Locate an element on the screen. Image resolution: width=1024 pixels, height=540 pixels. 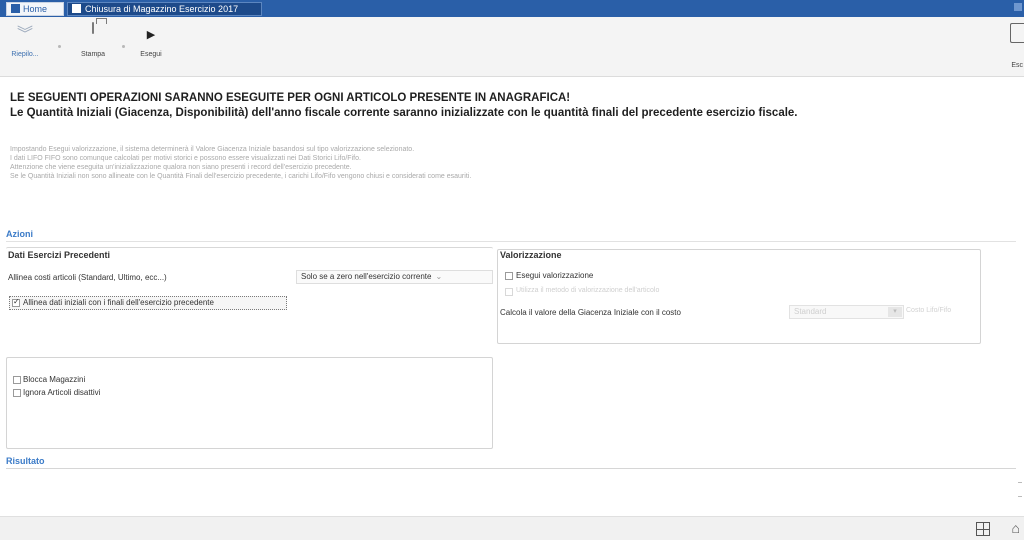
panel-title: Dati Esercizi Precedenti is located at coordinates (59, 255).